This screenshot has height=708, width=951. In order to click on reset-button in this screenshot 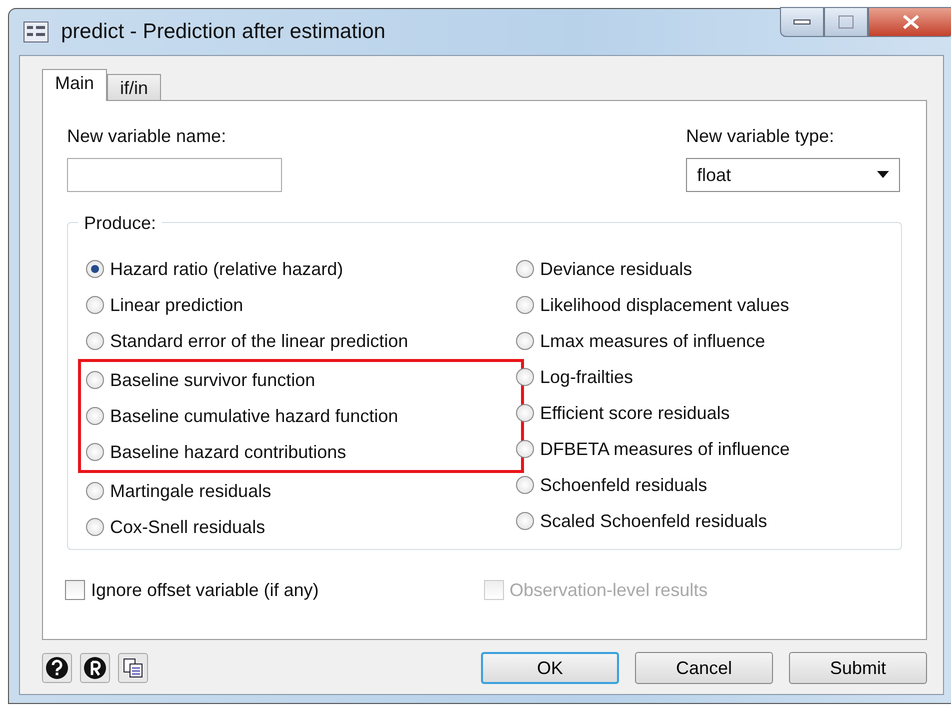, I will do `click(95, 668)`.